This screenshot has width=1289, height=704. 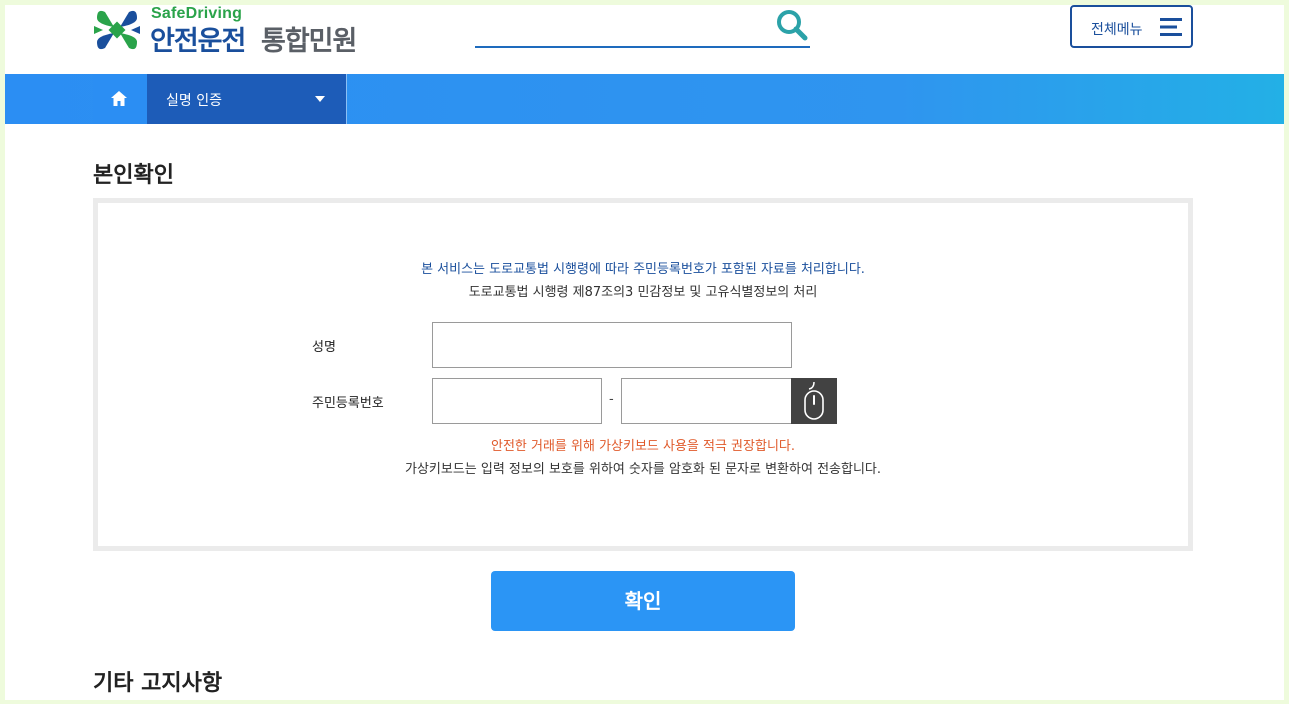 I want to click on home-button, so click(x=120, y=99).